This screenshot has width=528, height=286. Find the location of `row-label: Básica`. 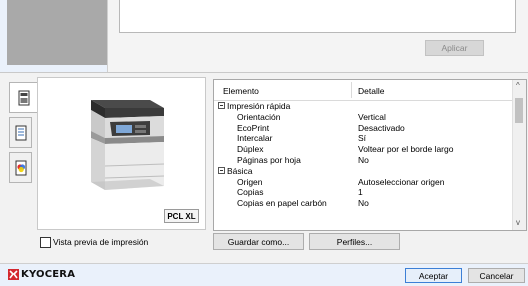

row-label: Básica is located at coordinates (240, 170).